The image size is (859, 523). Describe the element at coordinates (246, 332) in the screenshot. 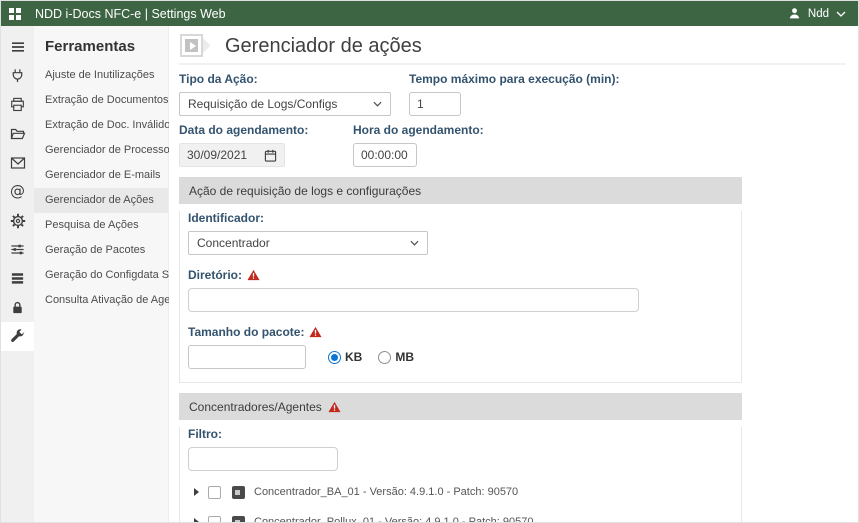

I see `tamanho-pacote-label: Tamanho do pacote:` at that location.